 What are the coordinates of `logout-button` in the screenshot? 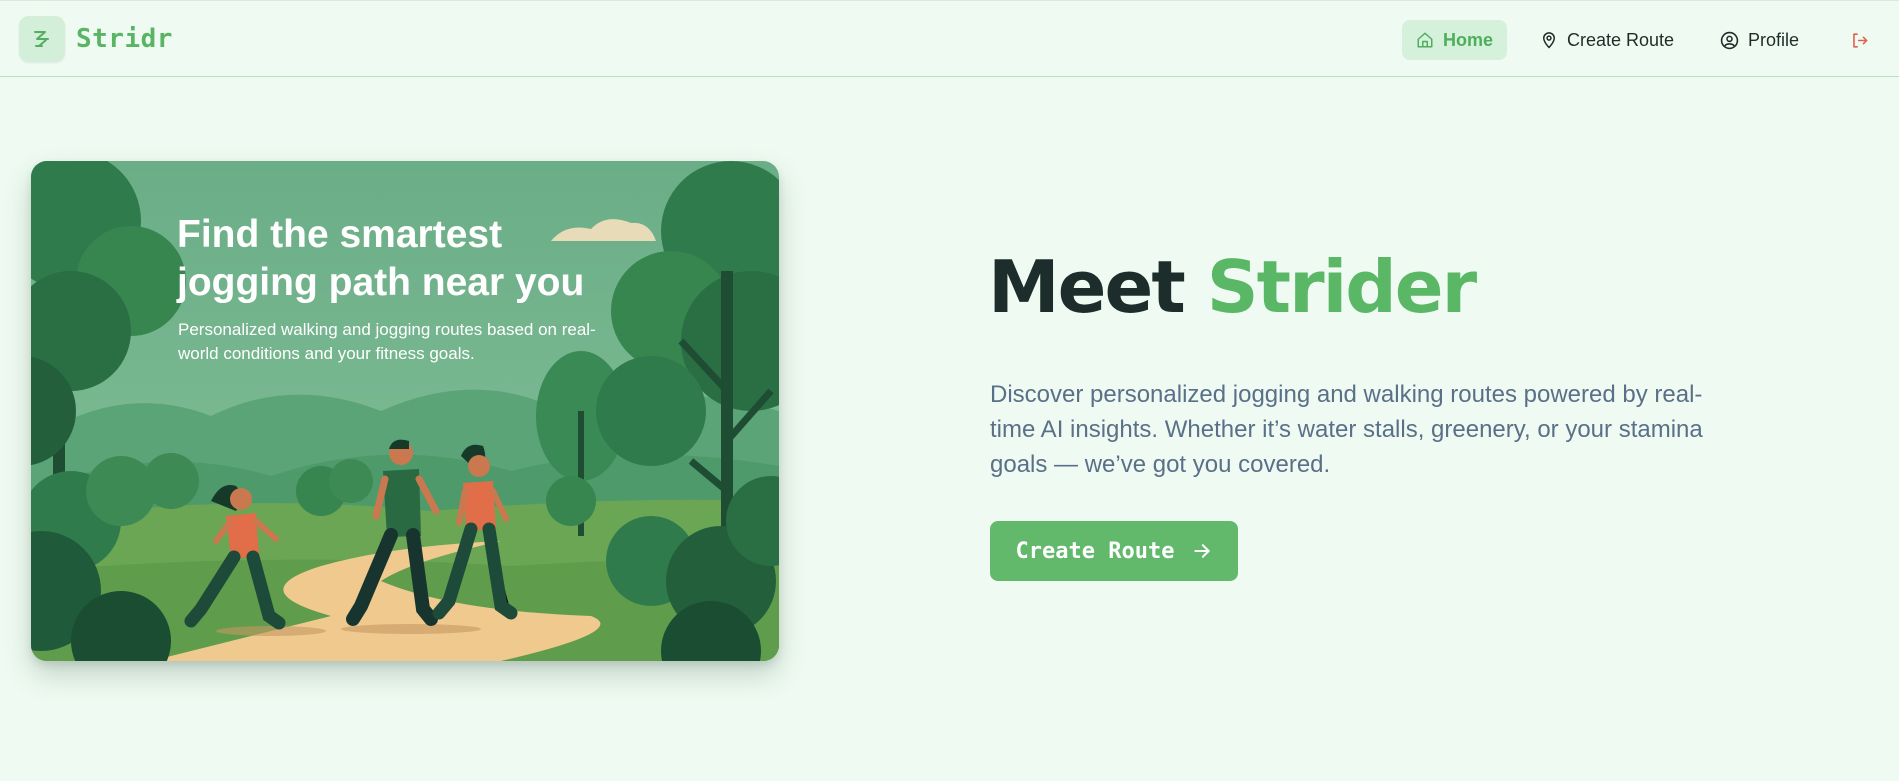 It's located at (1859, 40).